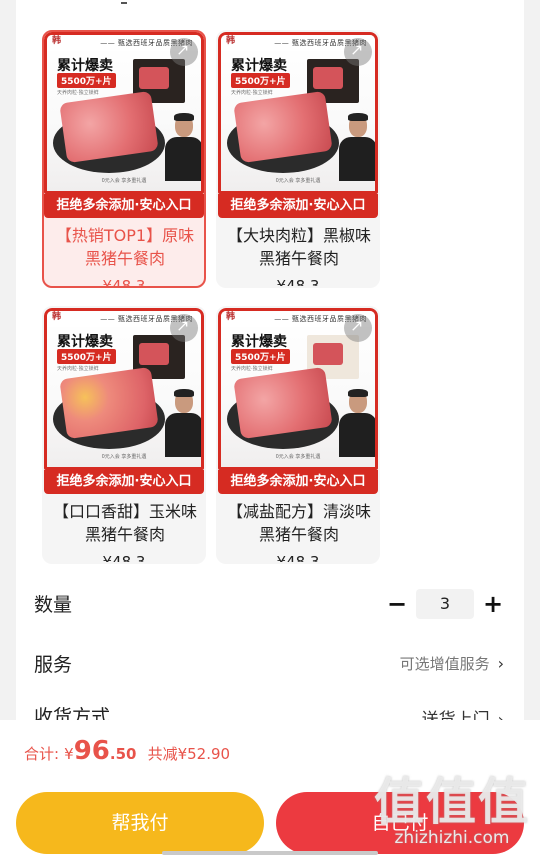 The height and width of the screenshot is (858, 540). I want to click on product-name: 【口口香甜】玉米味黑猪午餐肉, so click(124, 523).